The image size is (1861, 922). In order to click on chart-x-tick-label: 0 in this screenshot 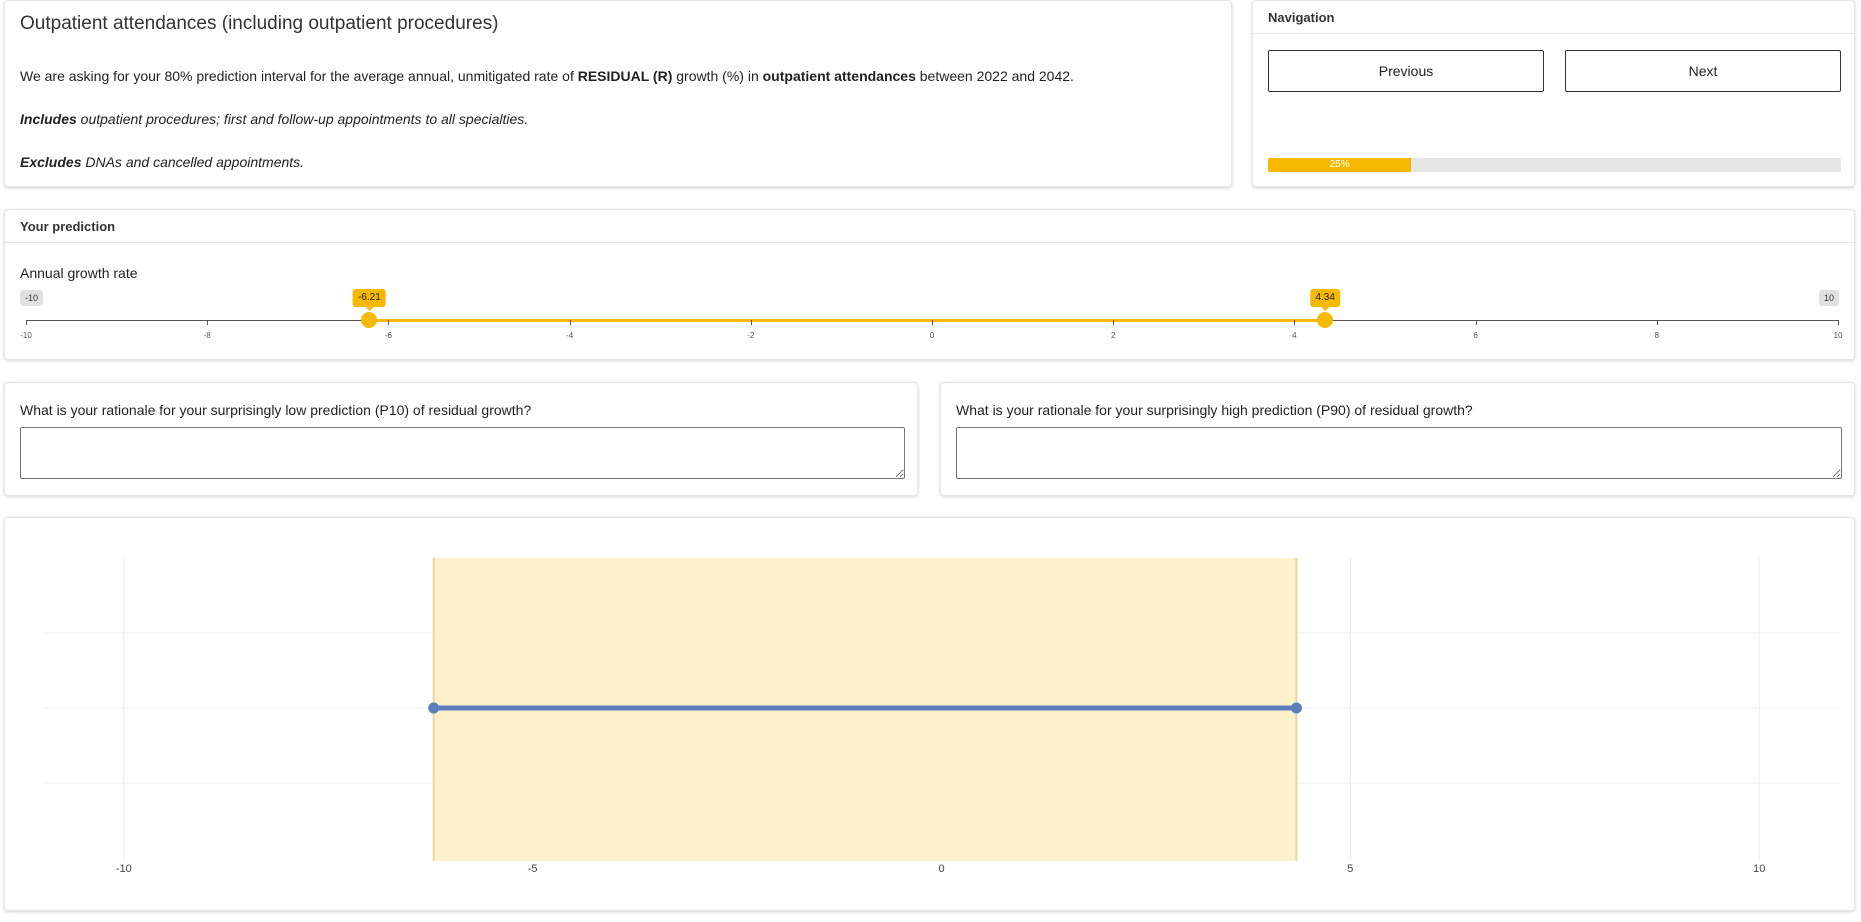, I will do `click(941, 869)`.